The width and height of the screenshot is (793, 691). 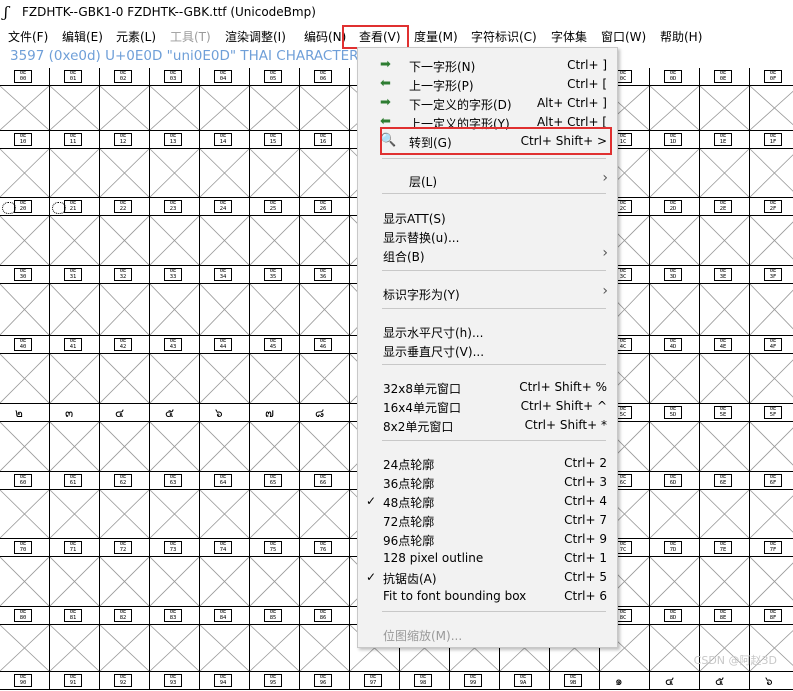 I want to click on glyph-cell: 0E 05, so click(x=274, y=99).